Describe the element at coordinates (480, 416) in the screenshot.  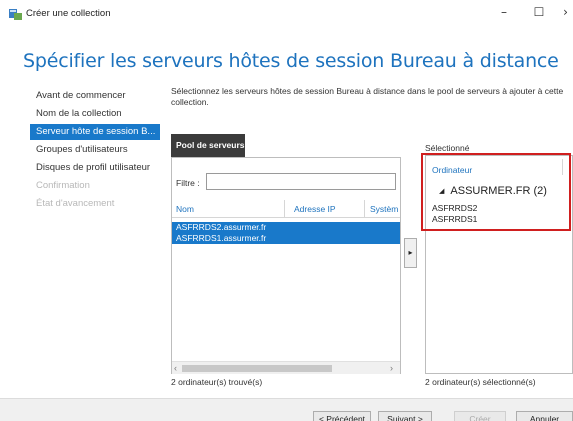
I see `create-button: Créer` at that location.